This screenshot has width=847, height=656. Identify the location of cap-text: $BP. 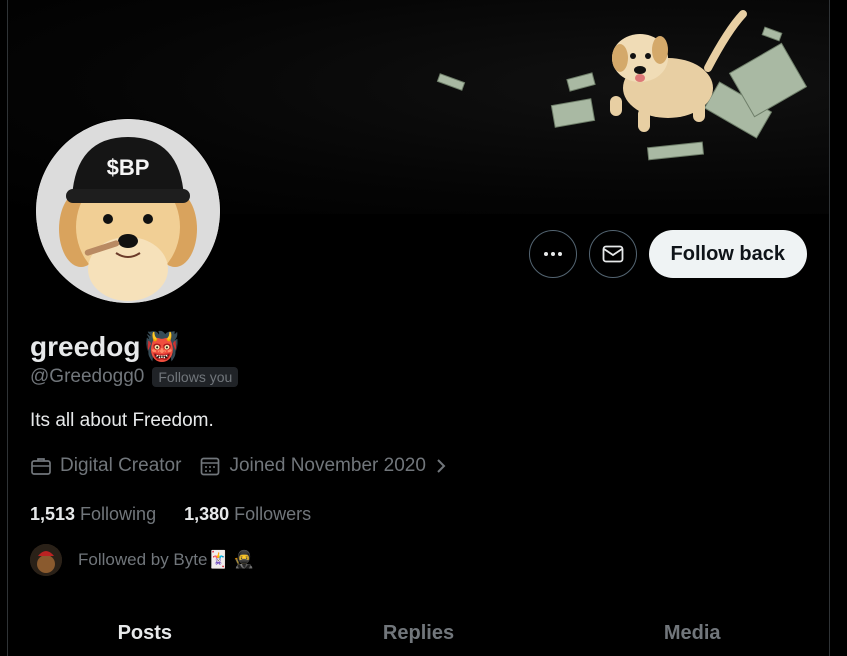
(128, 167).